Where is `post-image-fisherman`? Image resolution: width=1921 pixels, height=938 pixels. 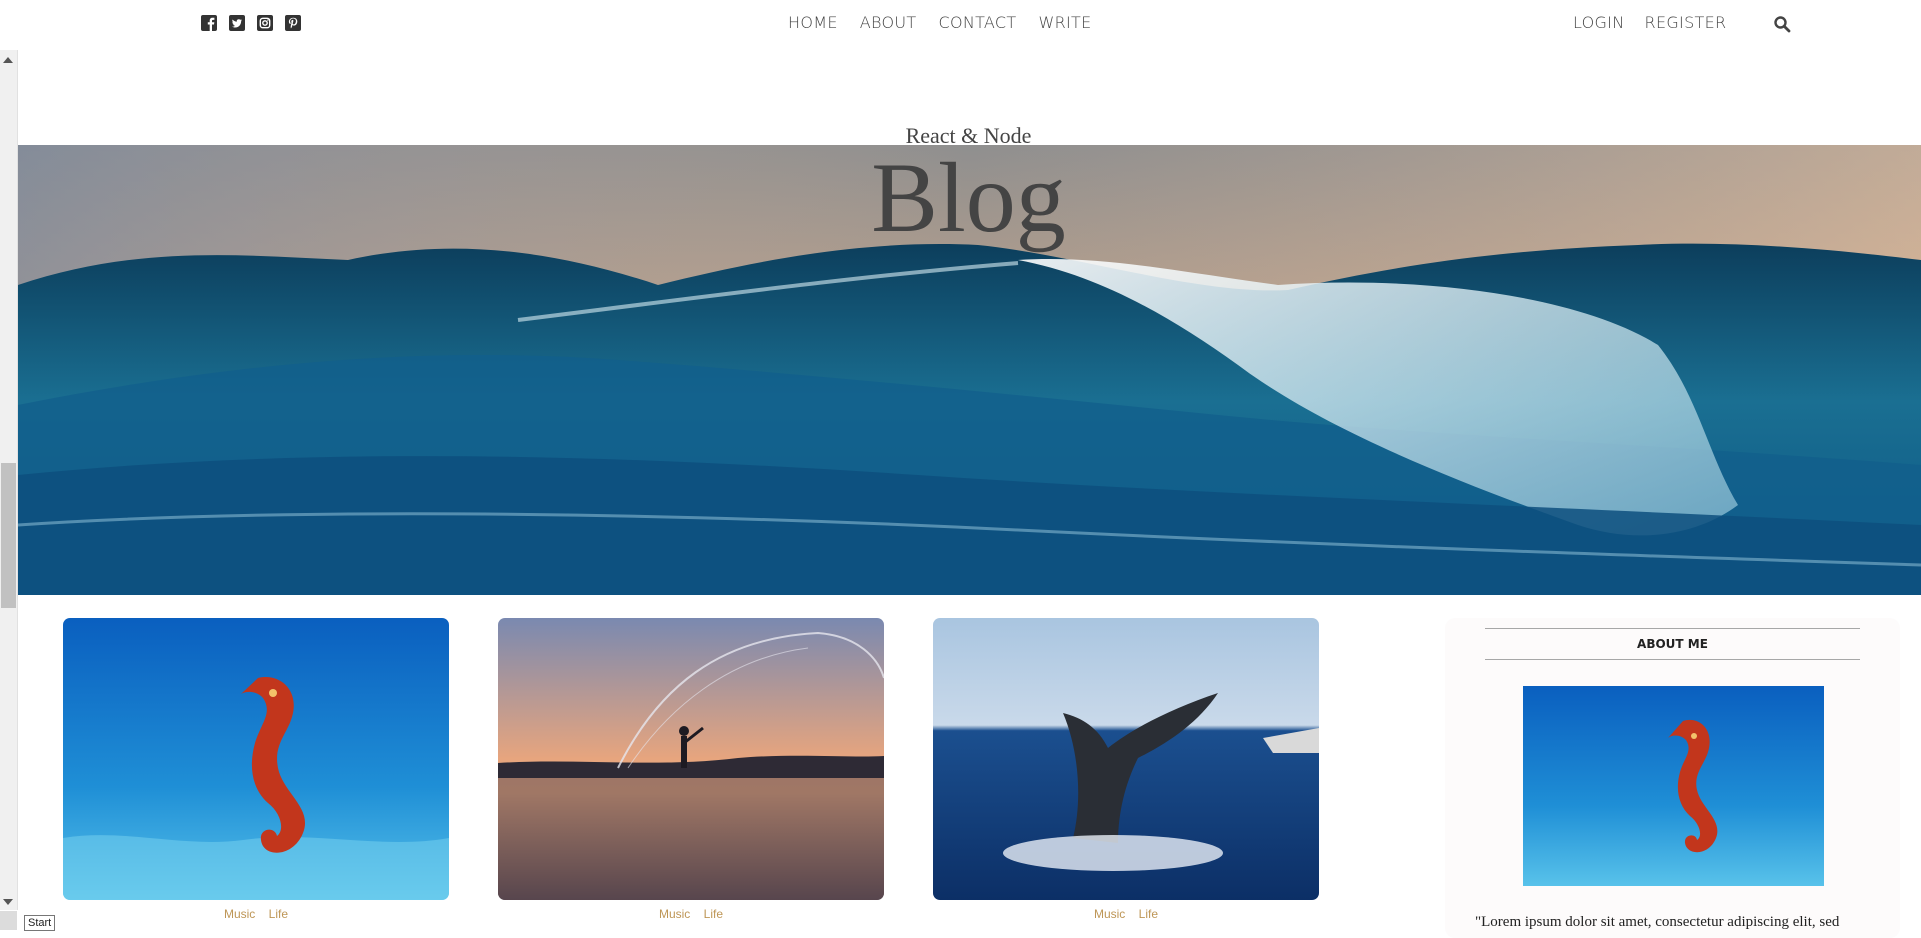 post-image-fisherman is located at coordinates (691, 759).